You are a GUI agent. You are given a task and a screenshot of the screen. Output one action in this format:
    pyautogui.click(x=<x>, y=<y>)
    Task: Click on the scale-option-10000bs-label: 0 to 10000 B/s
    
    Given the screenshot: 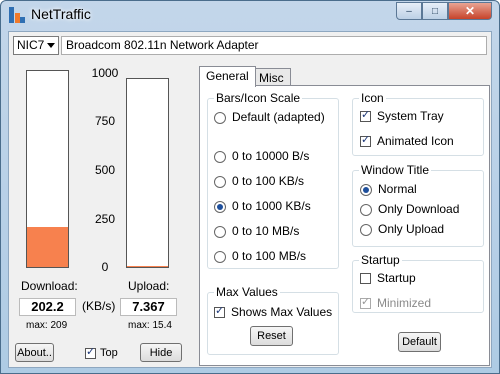 What is the action you would take?
    pyautogui.click(x=271, y=156)
    